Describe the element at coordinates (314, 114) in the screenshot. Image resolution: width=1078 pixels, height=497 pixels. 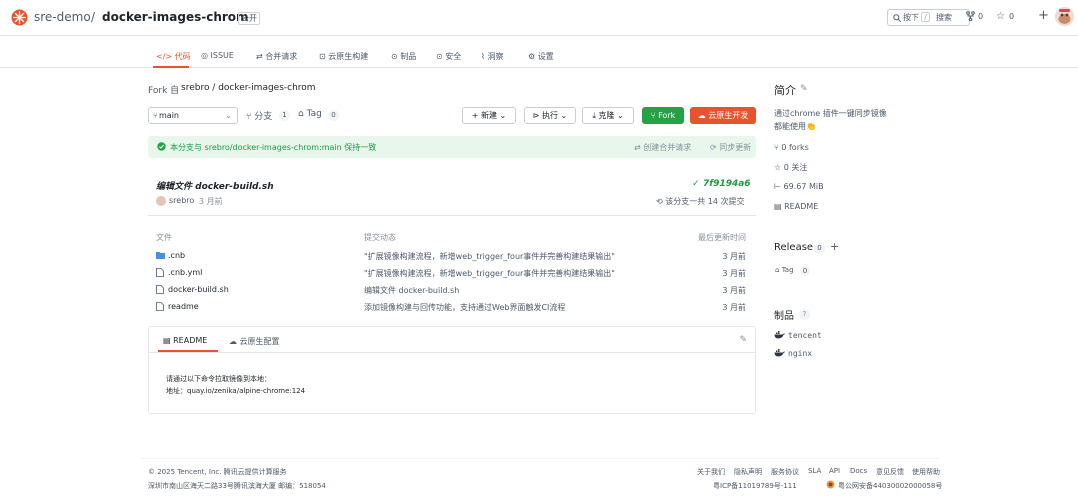
I see `tags-label: Tag` at that location.